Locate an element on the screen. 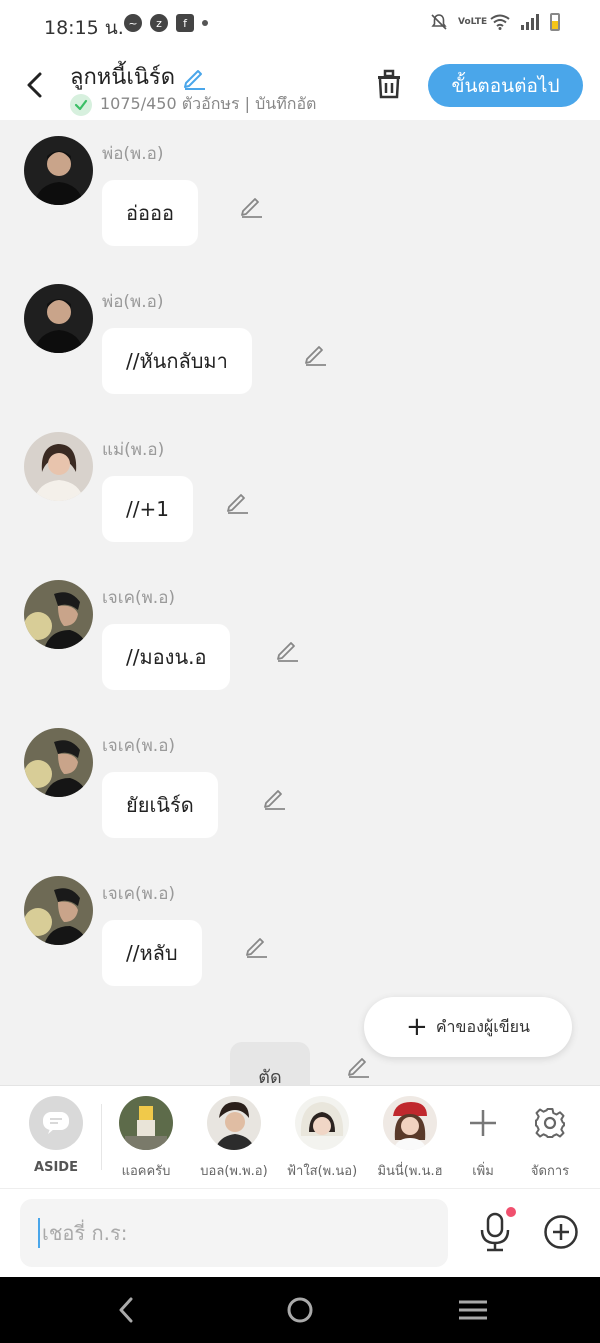  status-bar: 18:15 น. ~ z f VoLTE is located at coordinates (300, 25).